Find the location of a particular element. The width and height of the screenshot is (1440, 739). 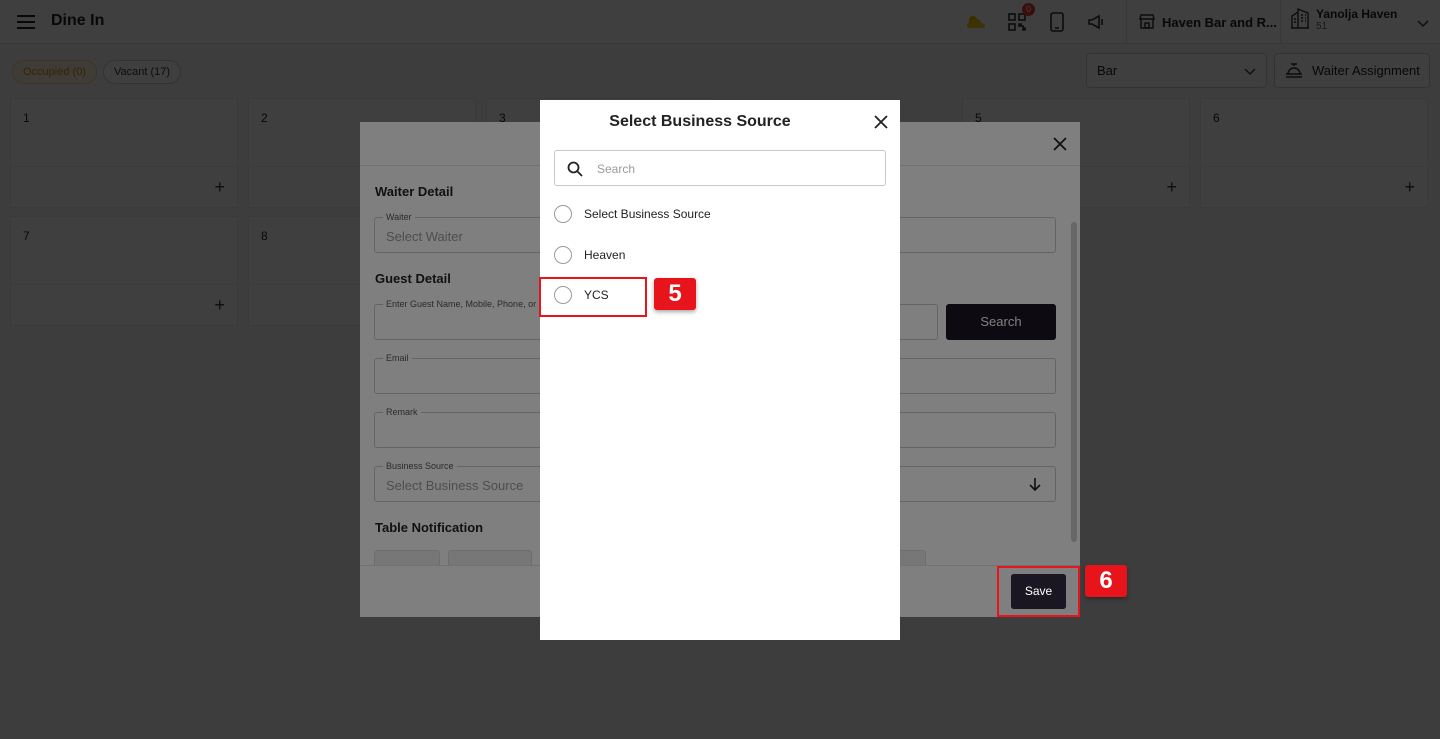

step-badge-6: 6 is located at coordinates (1106, 581).